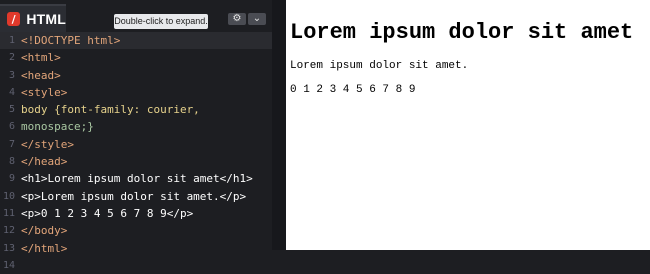 The width and height of the screenshot is (650, 274). I want to click on code-text: body {font-family: courier,, so click(110, 110).